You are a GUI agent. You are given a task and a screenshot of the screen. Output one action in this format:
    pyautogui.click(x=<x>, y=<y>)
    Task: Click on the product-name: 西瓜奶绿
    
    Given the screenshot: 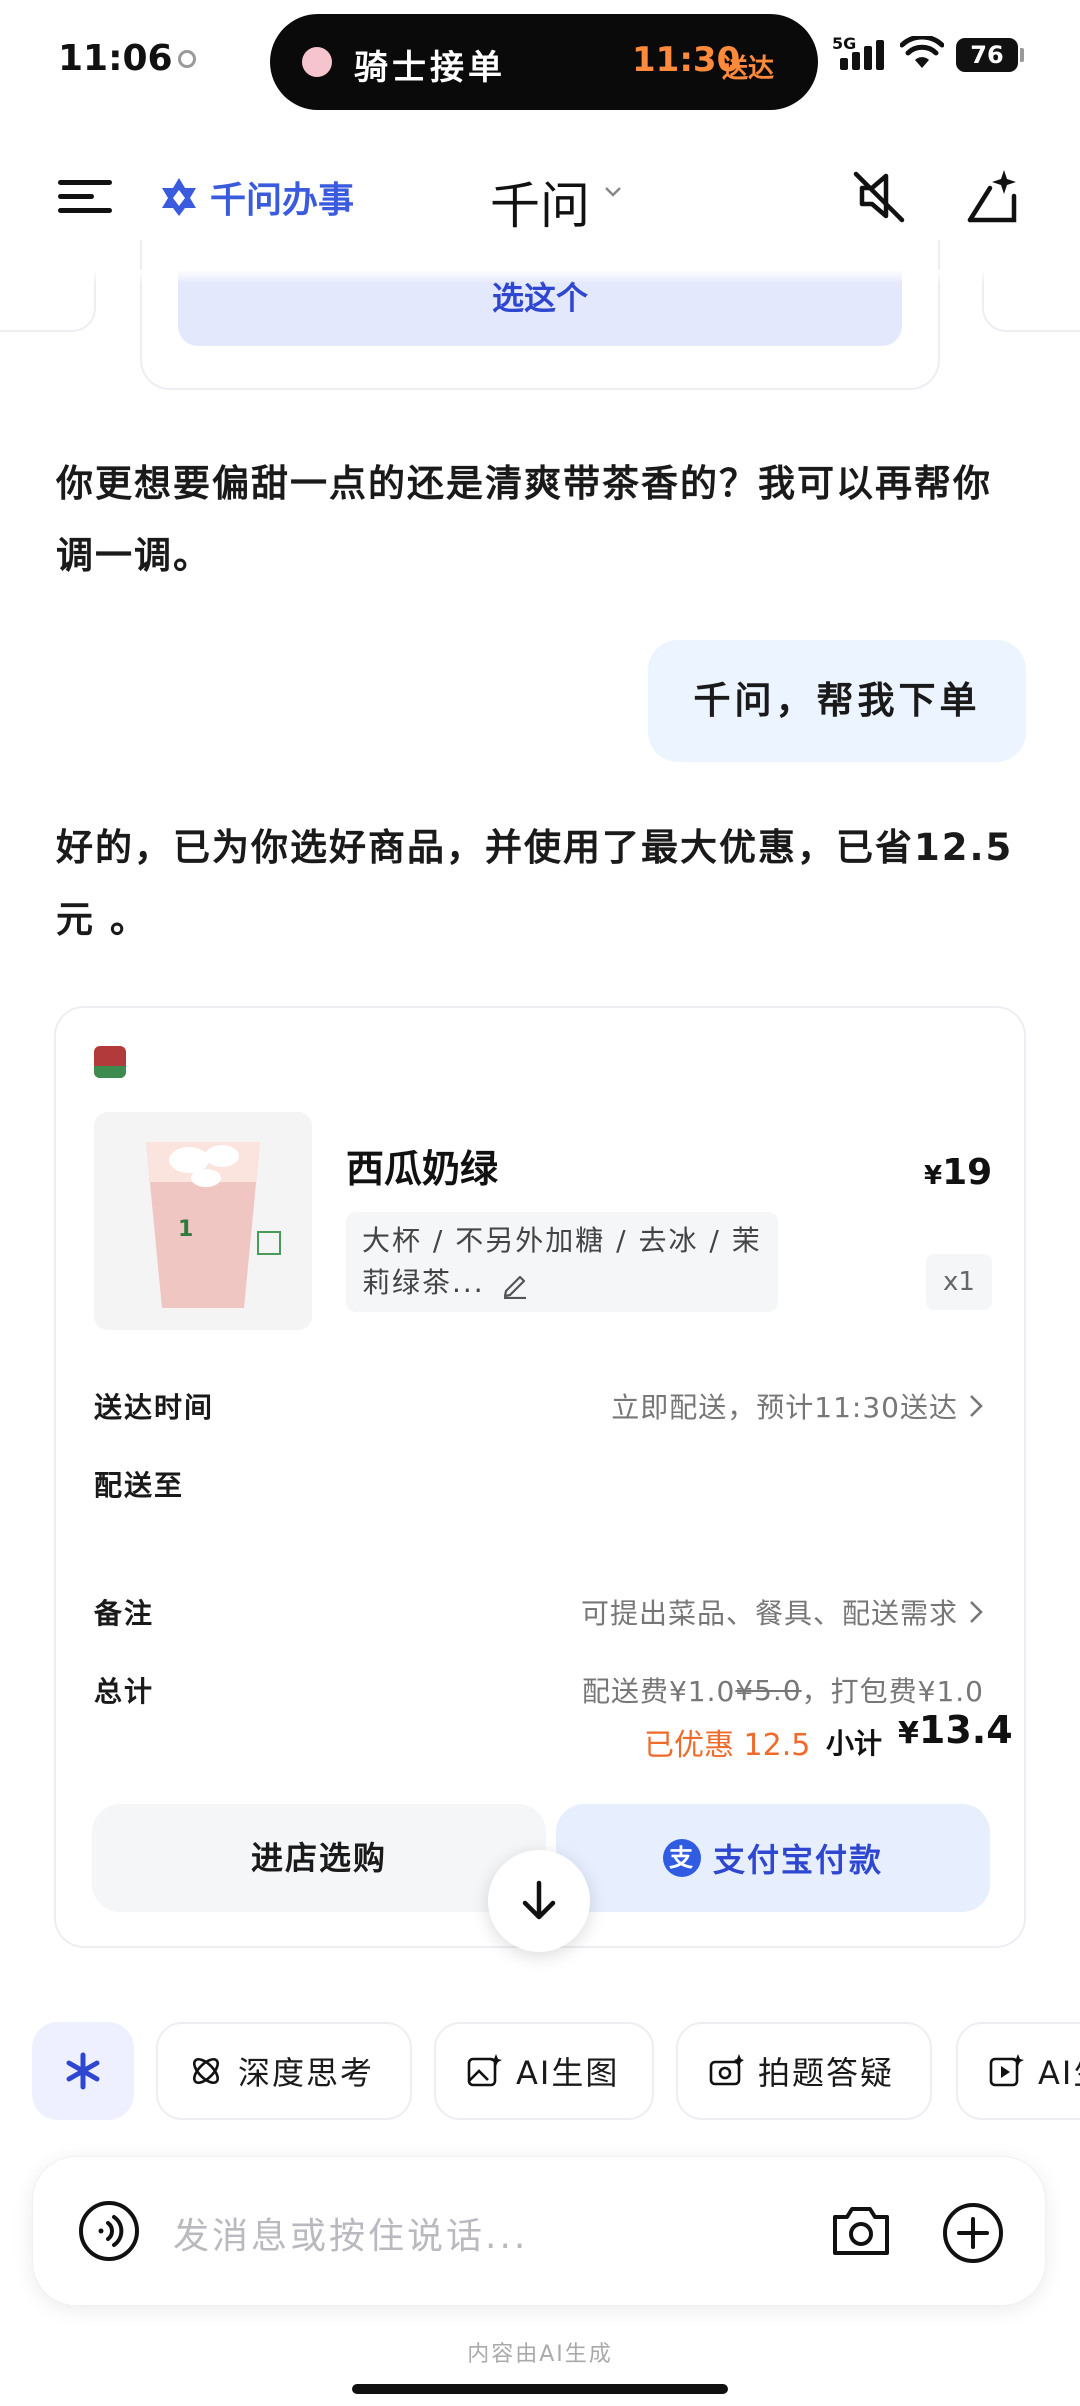 What is the action you would take?
    pyautogui.click(x=422, y=1169)
    